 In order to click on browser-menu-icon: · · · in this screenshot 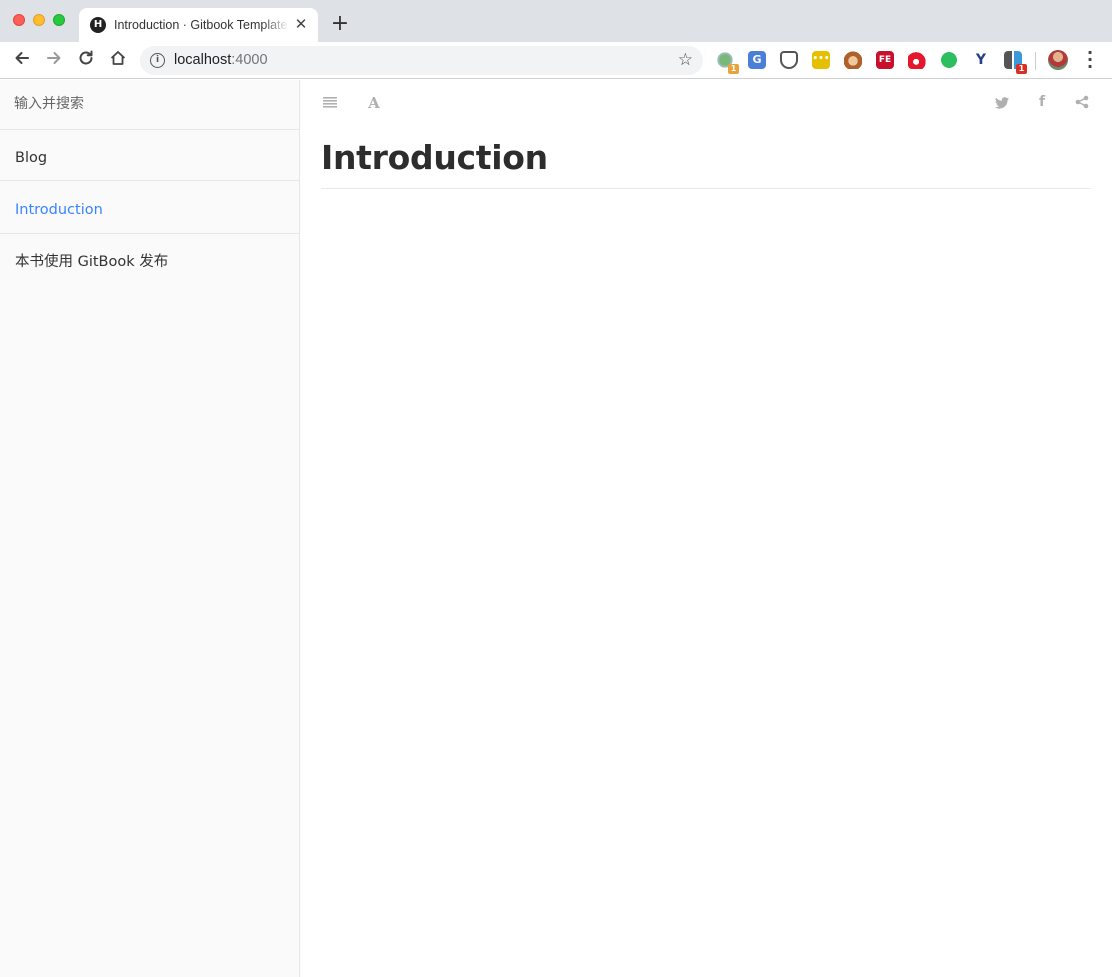, I will do `click(1090, 60)`.